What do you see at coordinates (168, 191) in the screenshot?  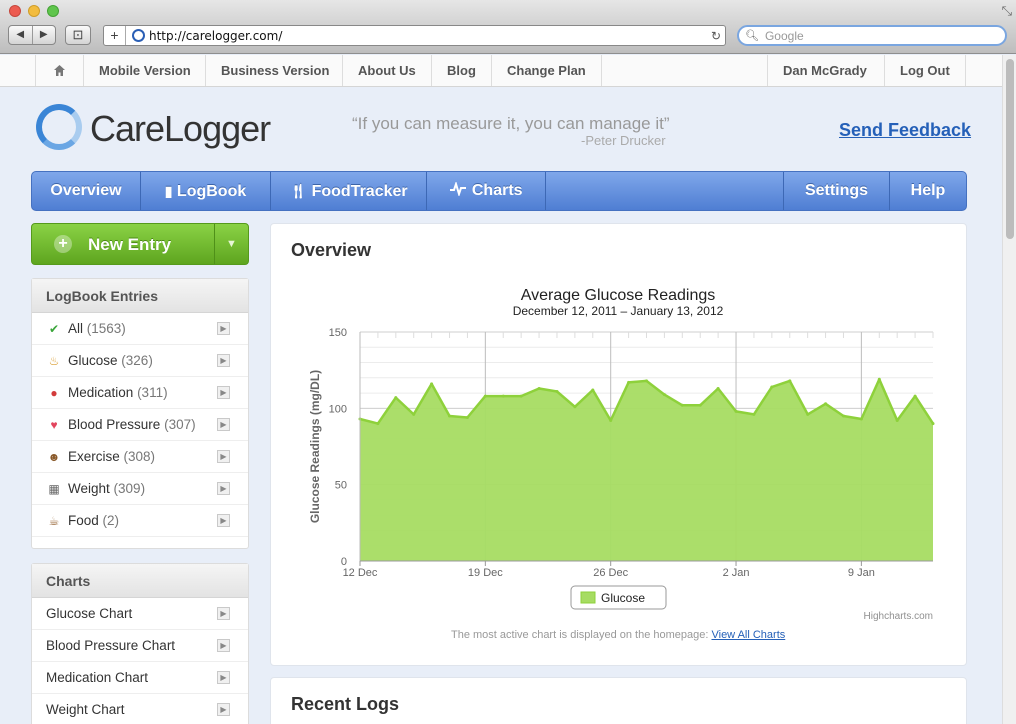 I see `book-icon: ▮` at bounding box center [168, 191].